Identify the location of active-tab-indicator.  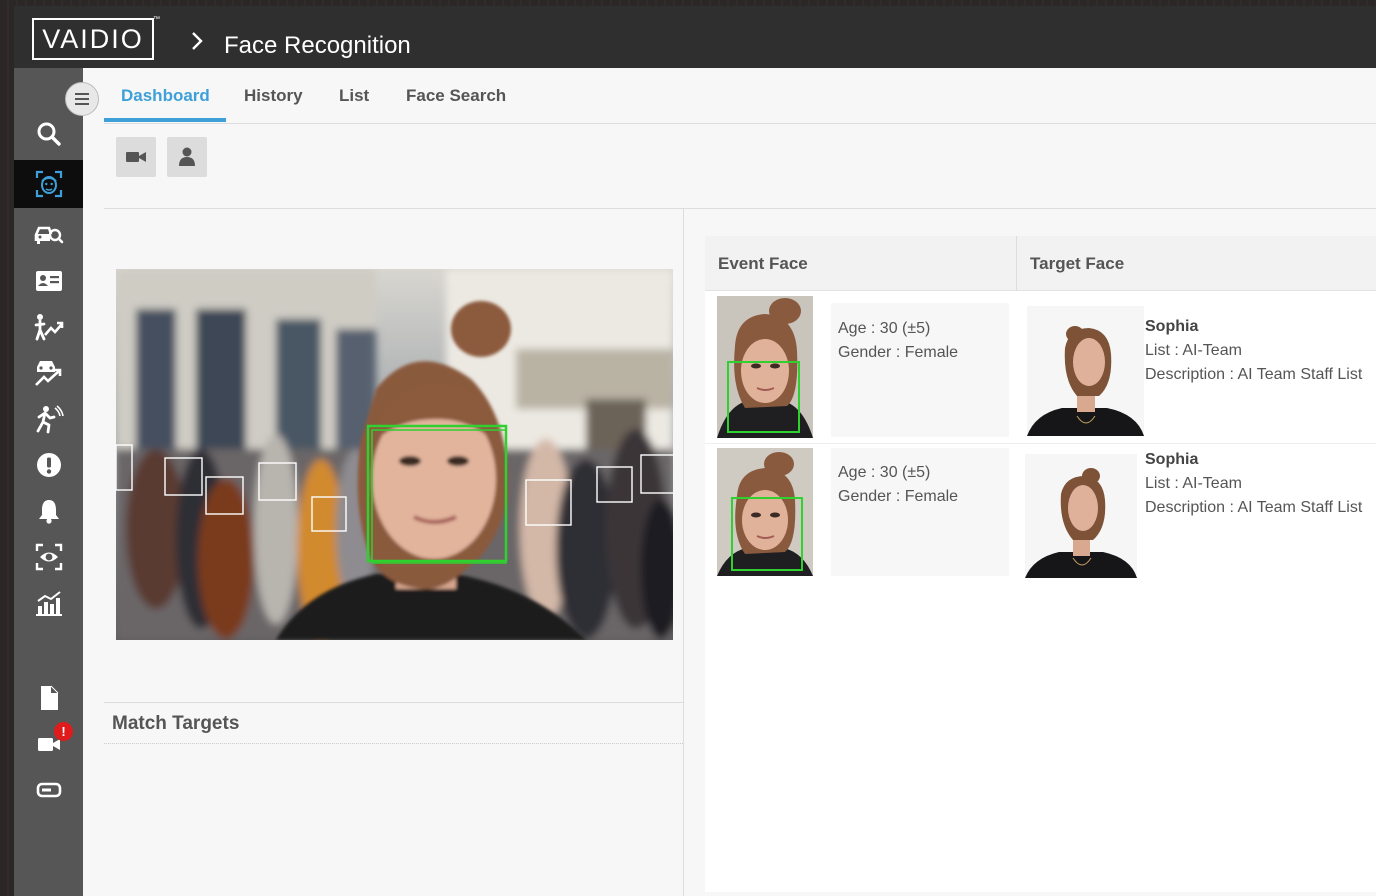
(165, 120).